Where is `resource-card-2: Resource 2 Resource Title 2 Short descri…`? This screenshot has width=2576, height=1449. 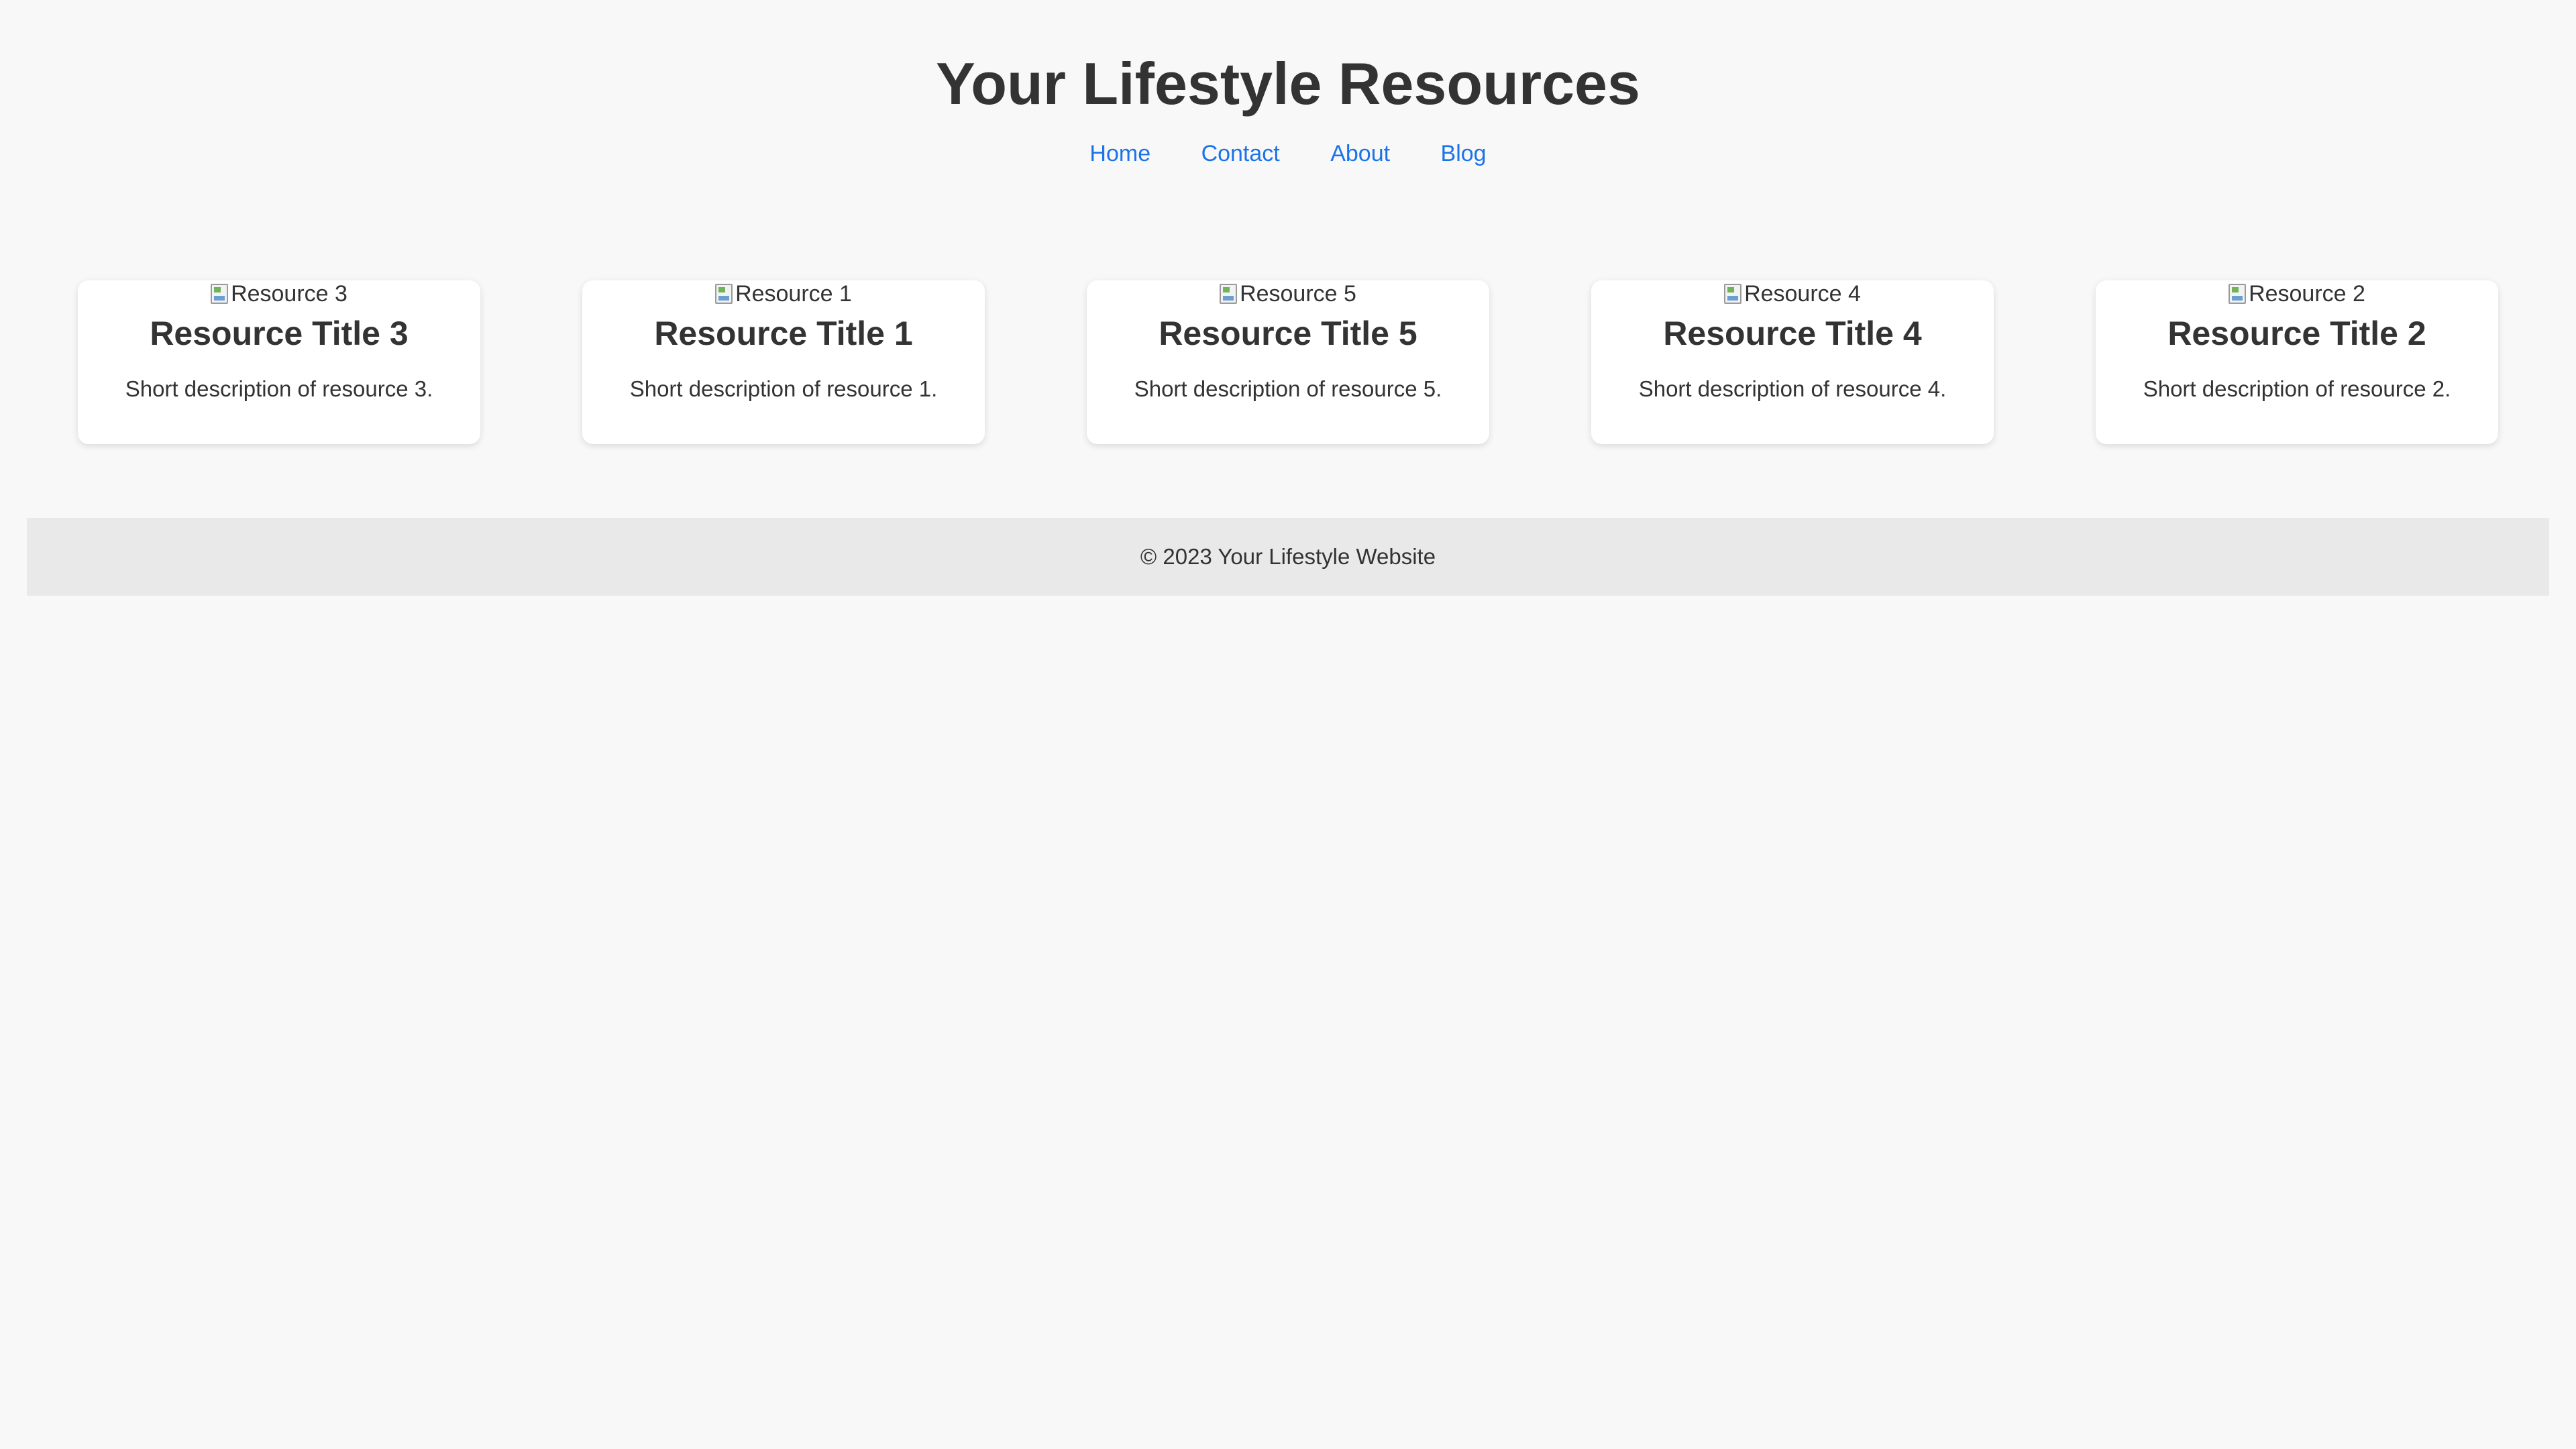
resource-card-2: Resource 2 Resource Title 2 Short descri… is located at coordinates (2297, 362).